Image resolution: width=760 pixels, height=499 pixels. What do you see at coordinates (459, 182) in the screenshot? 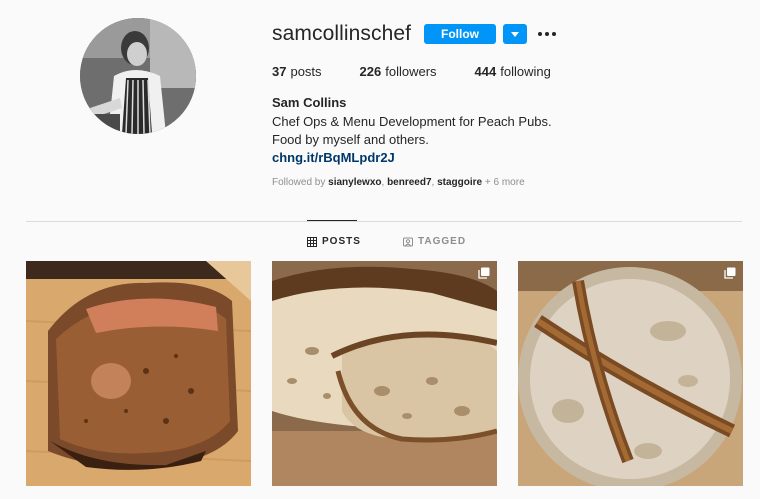
I see `follower-username: staggoire` at bounding box center [459, 182].